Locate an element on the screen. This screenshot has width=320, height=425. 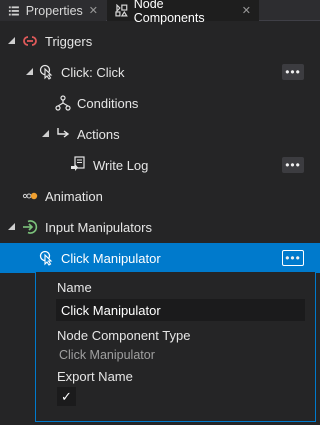
export-name-label: Export Name is located at coordinates (95, 376).